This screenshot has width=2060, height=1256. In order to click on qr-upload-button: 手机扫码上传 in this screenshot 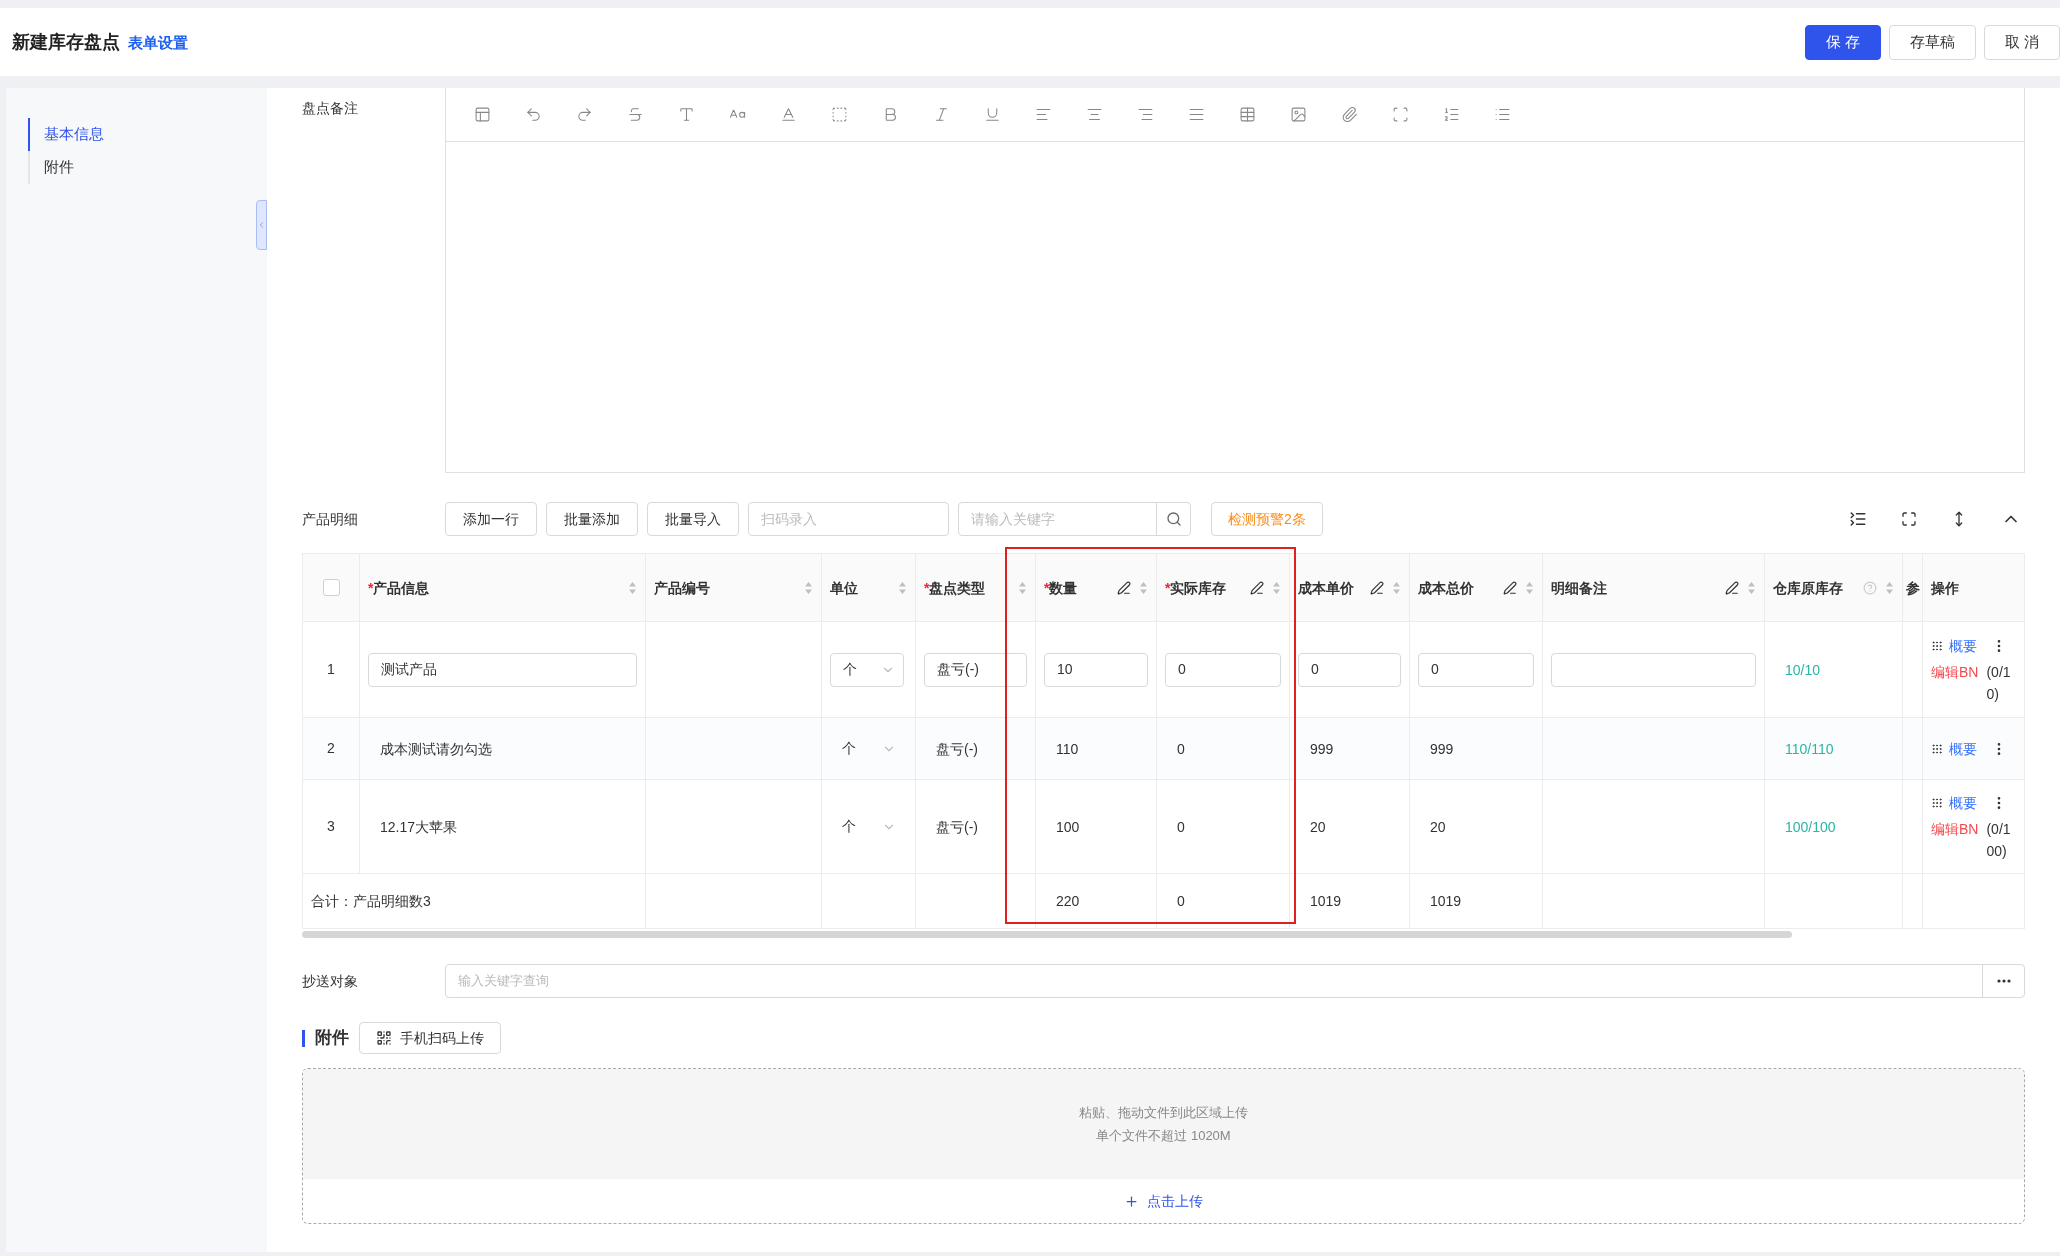, I will do `click(430, 1038)`.